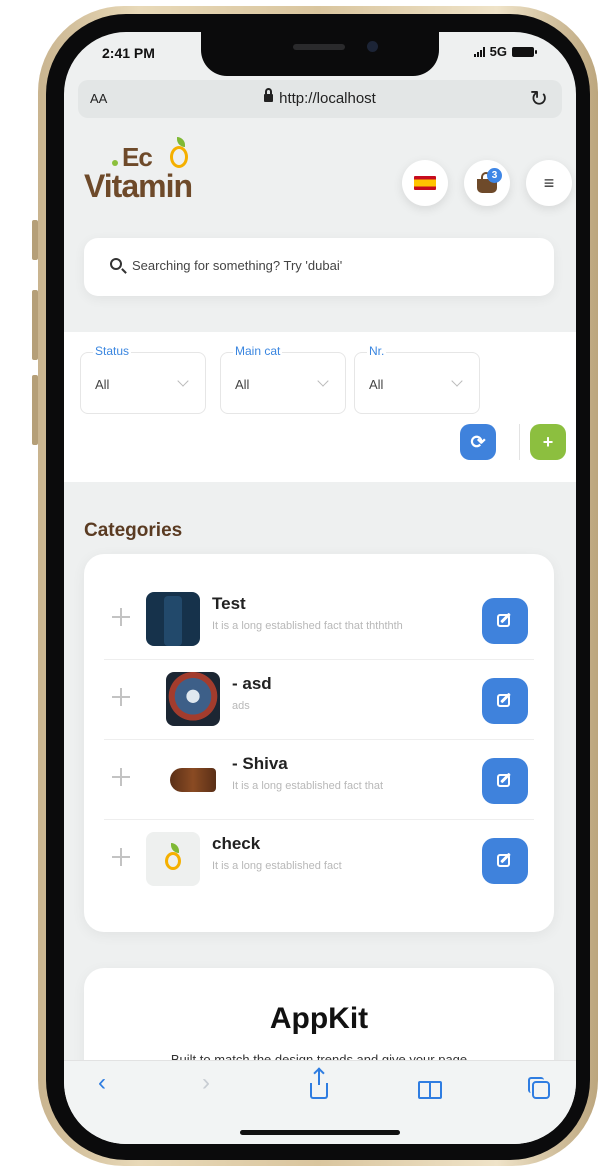 This screenshot has height=1171, width=600. What do you see at coordinates (241, 706) in the screenshot?
I see `category-description: ads` at bounding box center [241, 706].